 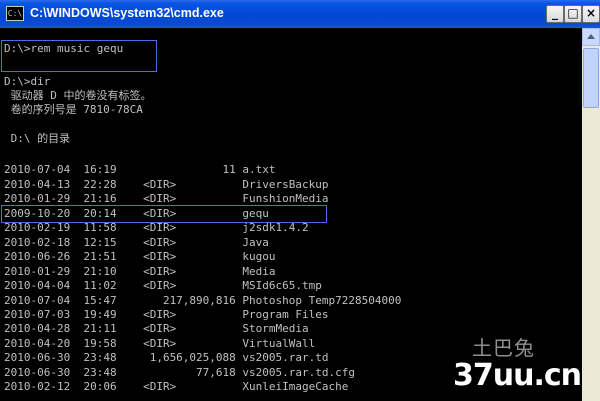 I want to click on command-highlight-box, so click(x=79, y=56).